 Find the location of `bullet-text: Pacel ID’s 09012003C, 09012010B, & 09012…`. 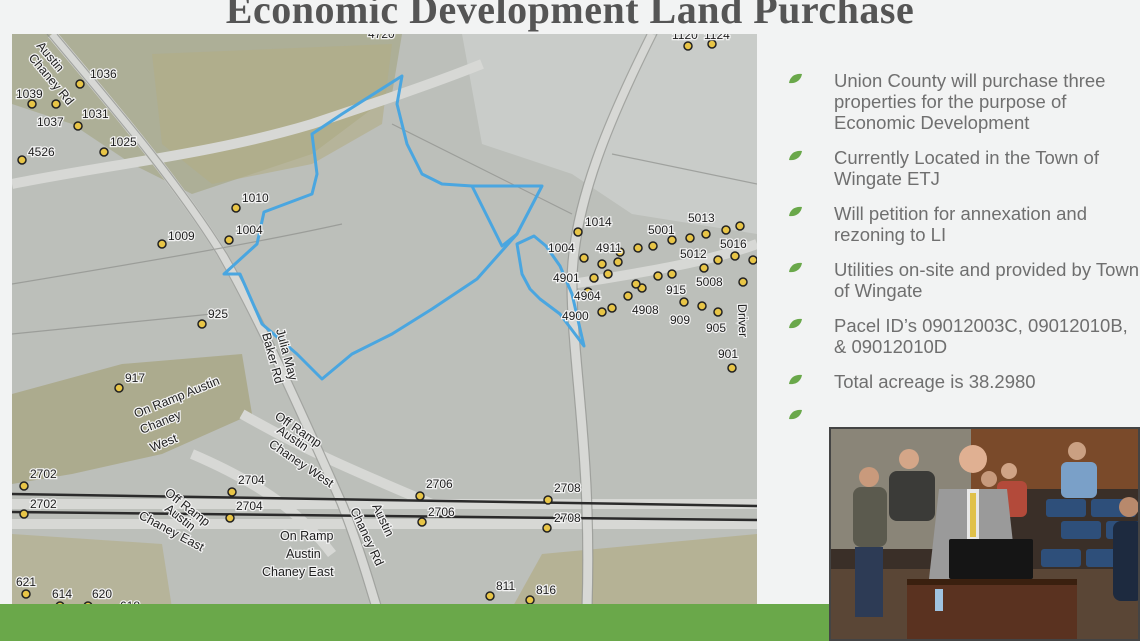

bullet-text: Pacel ID’s 09012003C, 09012010B, & 09012… is located at coordinates (981, 336).